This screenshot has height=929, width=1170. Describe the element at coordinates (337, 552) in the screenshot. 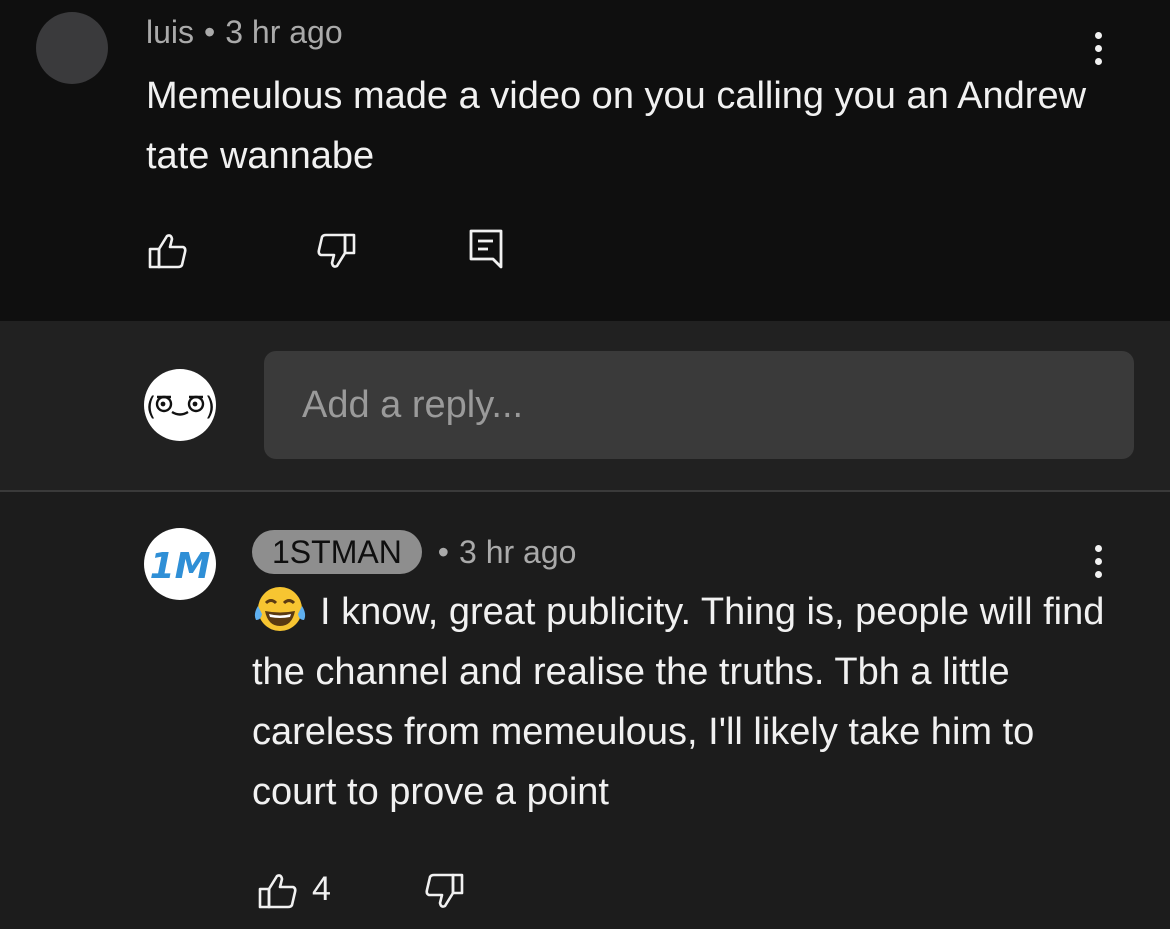

I see `author-badge: 1STMAN` at that location.